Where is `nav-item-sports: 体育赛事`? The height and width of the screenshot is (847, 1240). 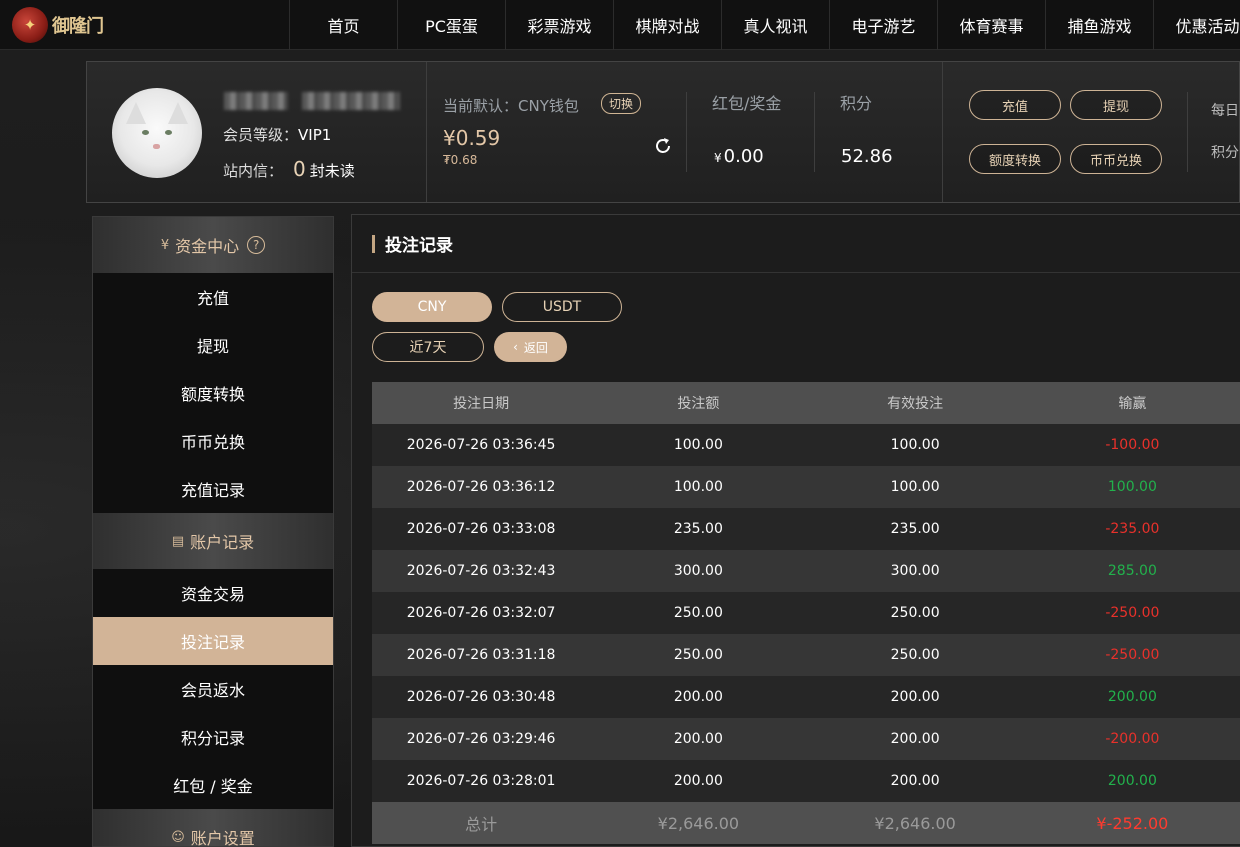
nav-item-sports: 体育赛事 is located at coordinates (991, 25).